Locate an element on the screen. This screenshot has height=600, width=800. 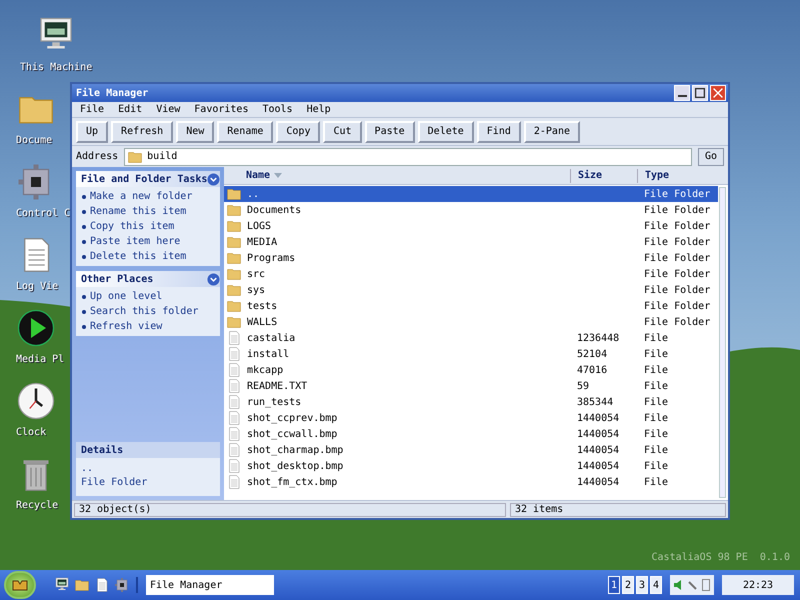
task-link: Rename this item is located at coordinates (151, 211).